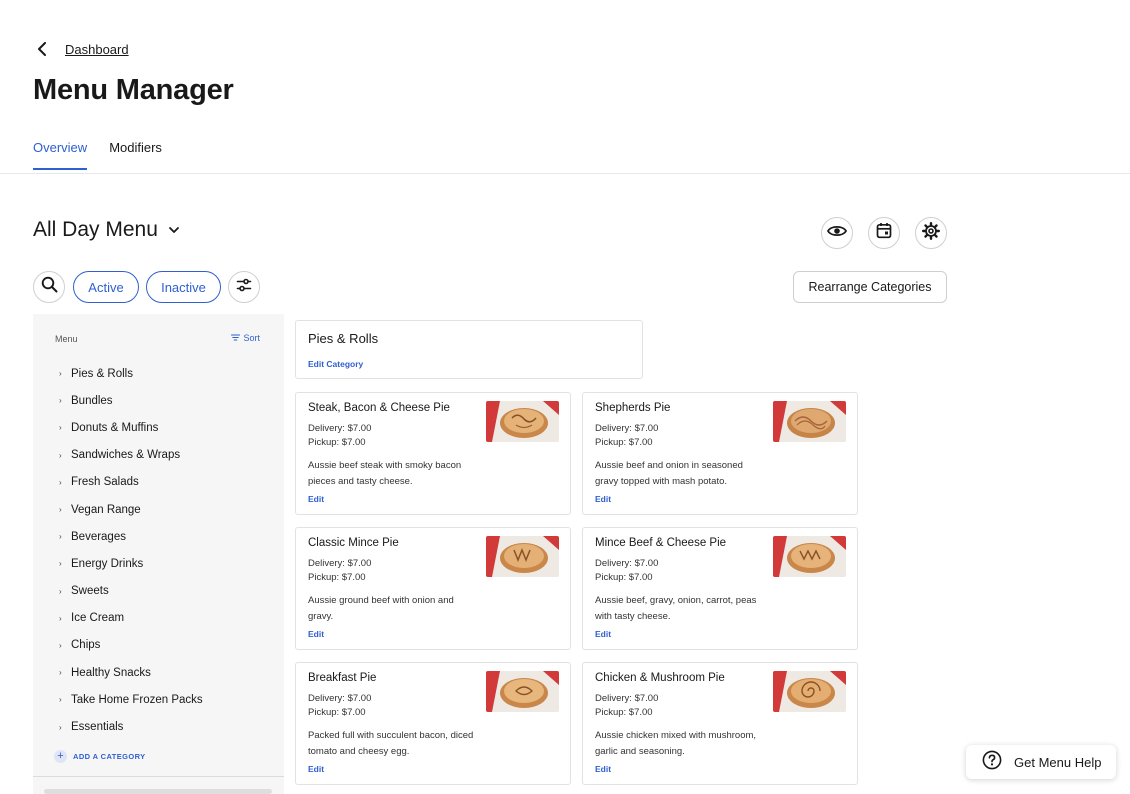  I want to click on sidebar-scrollbar, so click(158, 791).